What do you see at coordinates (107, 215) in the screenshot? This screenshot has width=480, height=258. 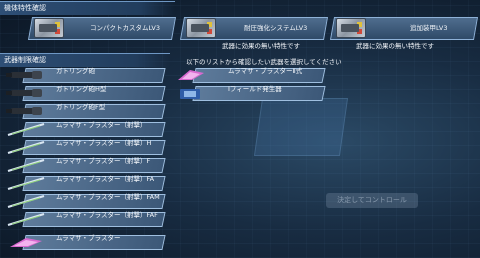 I see `weapon-label: ムラマサ・ブラスター（射撃）FAF` at bounding box center [107, 215].